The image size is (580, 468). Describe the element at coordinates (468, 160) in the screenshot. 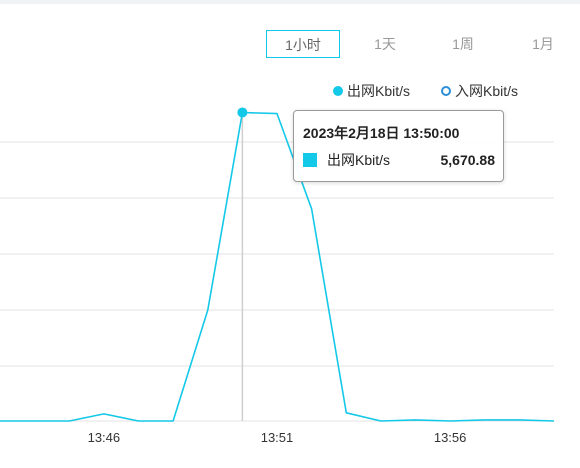

I see `tooltip-value: 5,670.88` at that location.